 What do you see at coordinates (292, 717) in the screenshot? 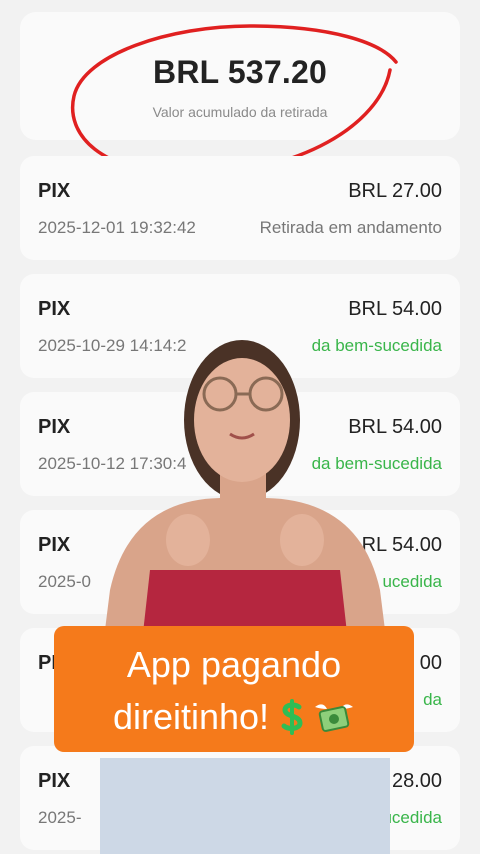
I see `heavy-dollar-sign-icon` at bounding box center [292, 717].